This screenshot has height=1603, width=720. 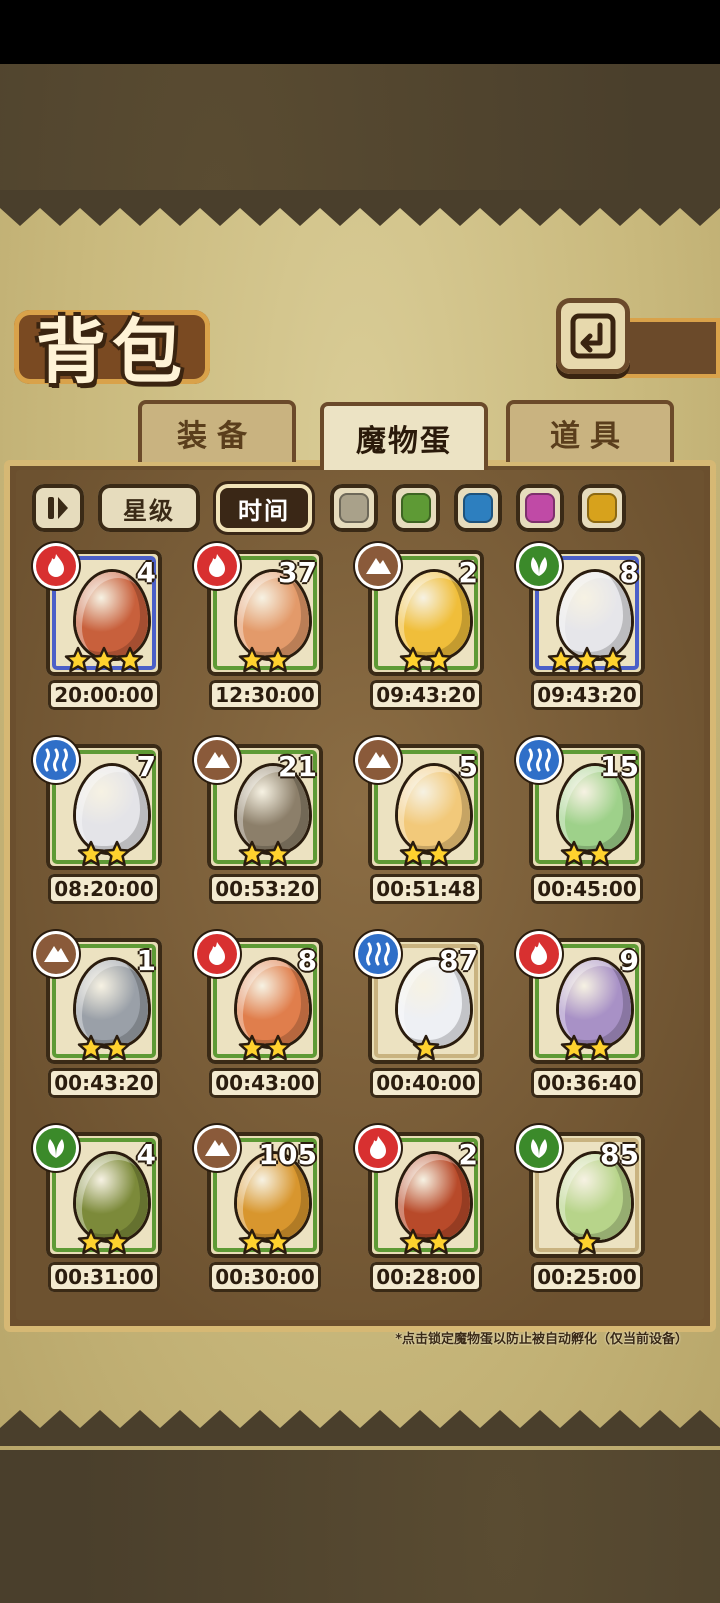 I want to click on egg-card: 2 00:28:00, so click(x=425, y=1211).